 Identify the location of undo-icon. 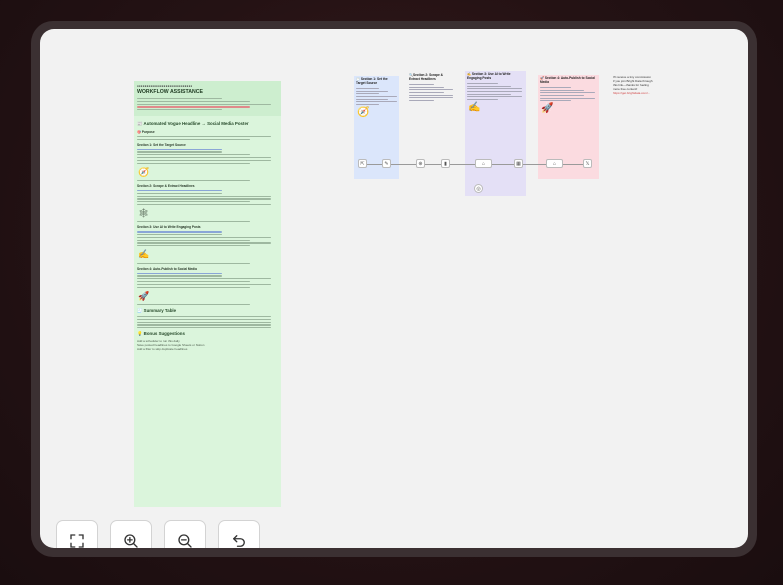
(239, 541).